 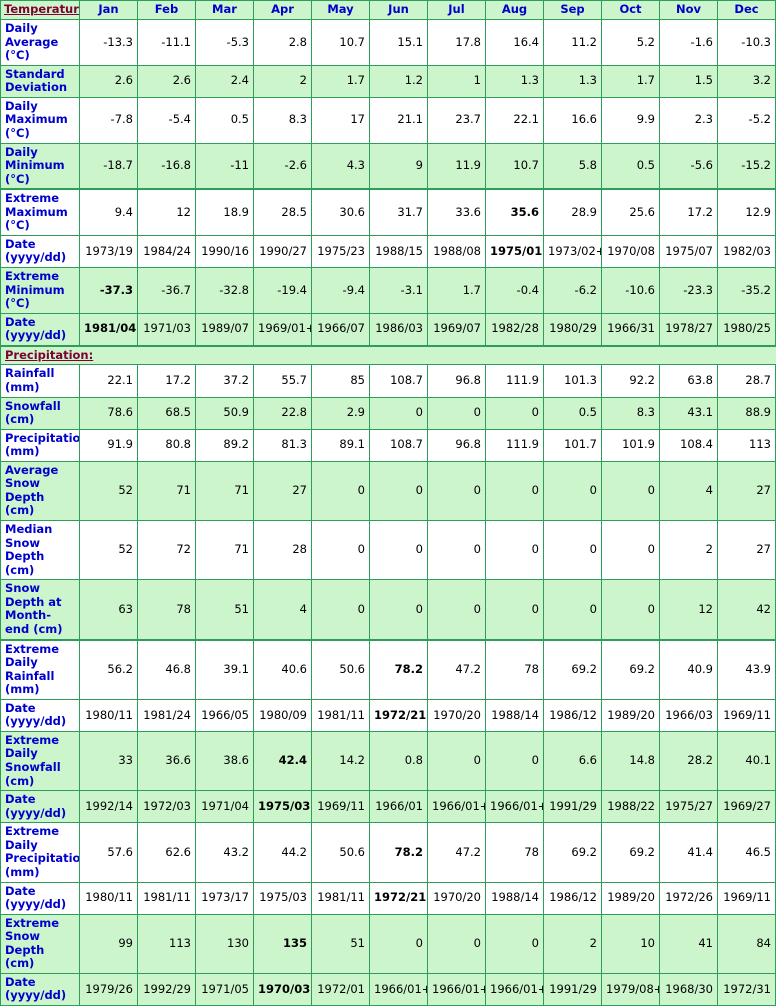 I want to click on cell-sep: 0, so click(x=573, y=550).